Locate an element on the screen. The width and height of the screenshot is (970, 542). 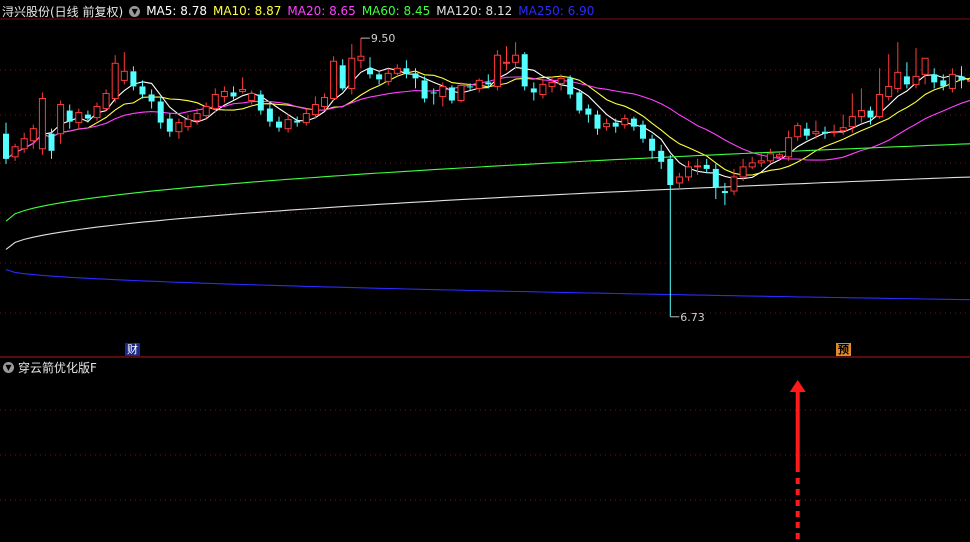
stock-title: 浔兴股份(日线 前复权) is located at coordinates (62, 11).